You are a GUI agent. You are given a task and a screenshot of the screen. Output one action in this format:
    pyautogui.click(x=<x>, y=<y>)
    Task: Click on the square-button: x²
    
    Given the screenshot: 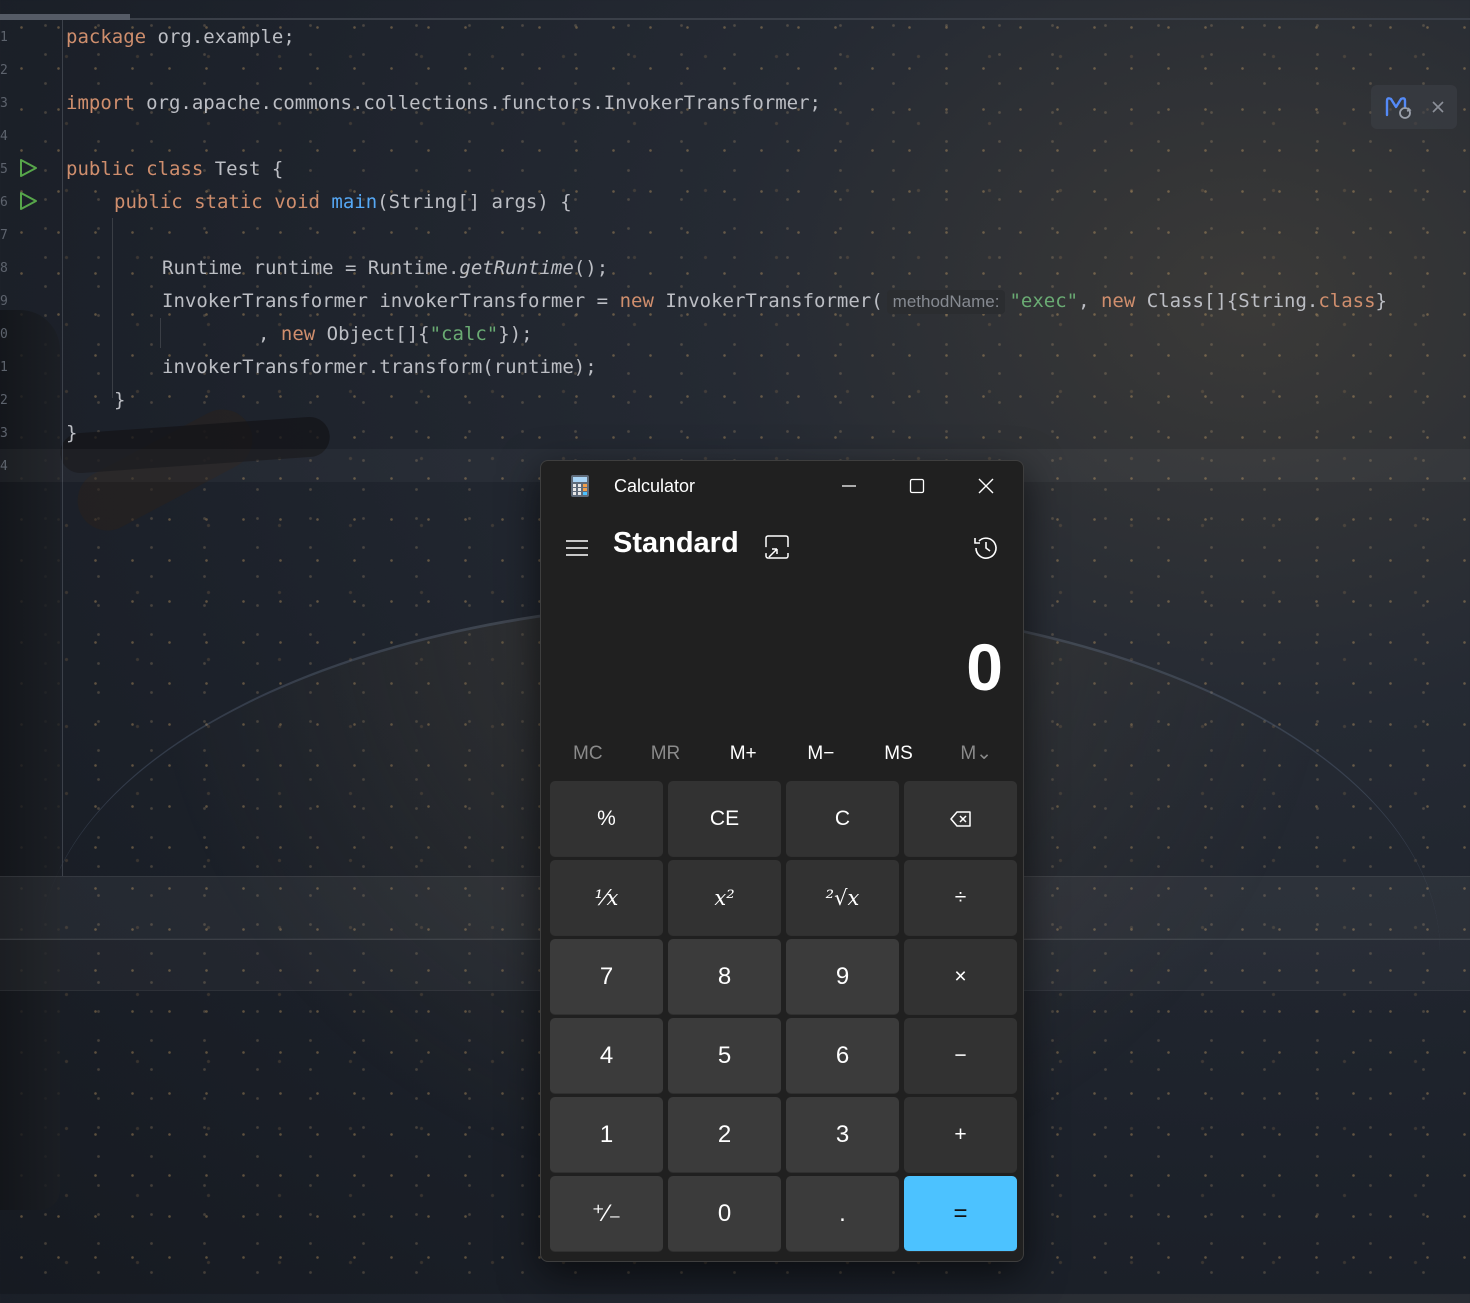 What is the action you would take?
    pyautogui.click(x=724, y=898)
    